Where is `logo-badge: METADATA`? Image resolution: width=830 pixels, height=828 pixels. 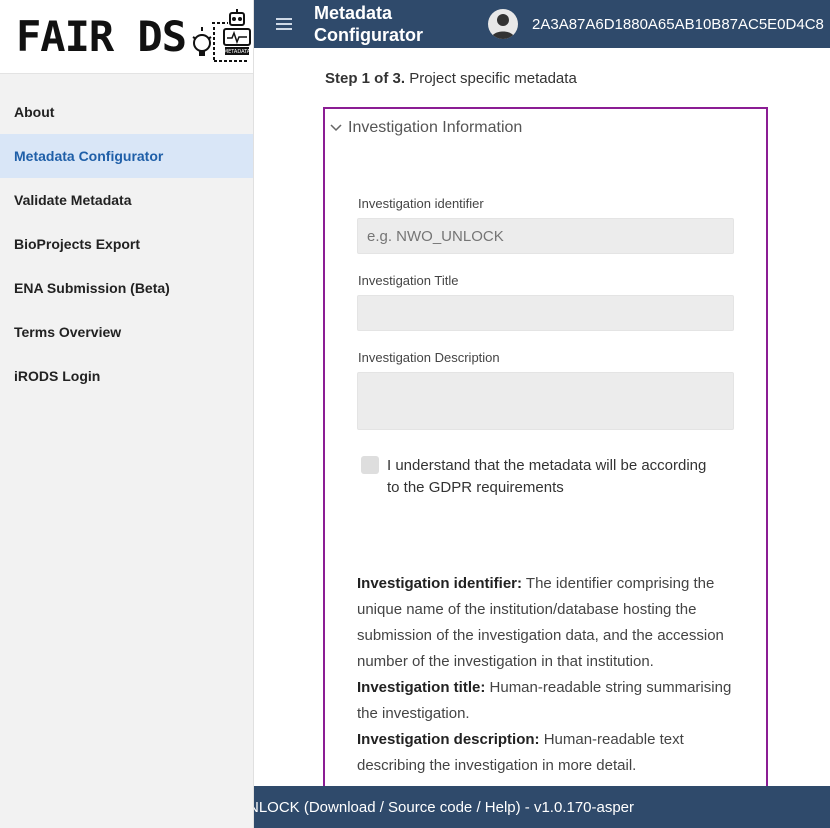 logo-badge: METADATA is located at coordinates (237, 52).